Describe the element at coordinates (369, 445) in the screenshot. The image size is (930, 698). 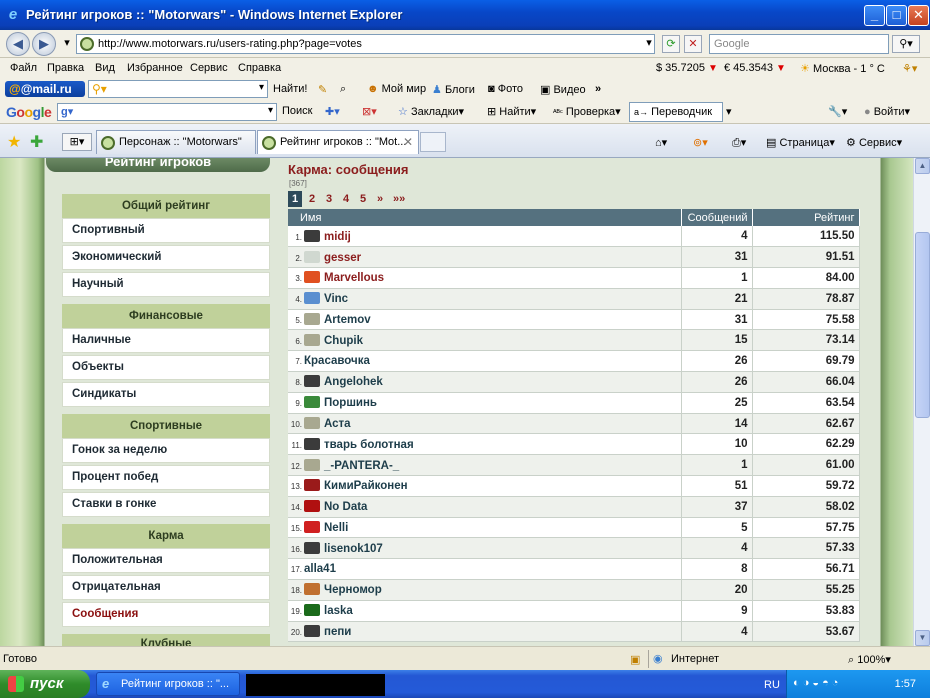
I see `player-name-link: тварь болотная` at that location.